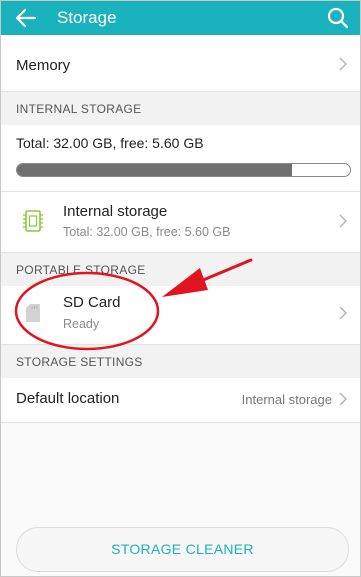 This screenshot has height=577, width=361. Describe the element at coordinates (33, 313) in the screenshot. I see `sd-card-icon` at that location.